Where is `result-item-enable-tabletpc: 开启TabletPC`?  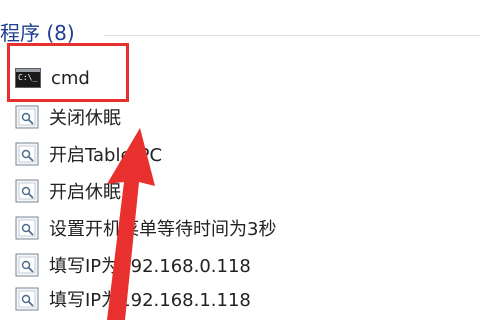
result-item-enable-tabletpc: 开启TabletPC is located at coordinates (88, 154).